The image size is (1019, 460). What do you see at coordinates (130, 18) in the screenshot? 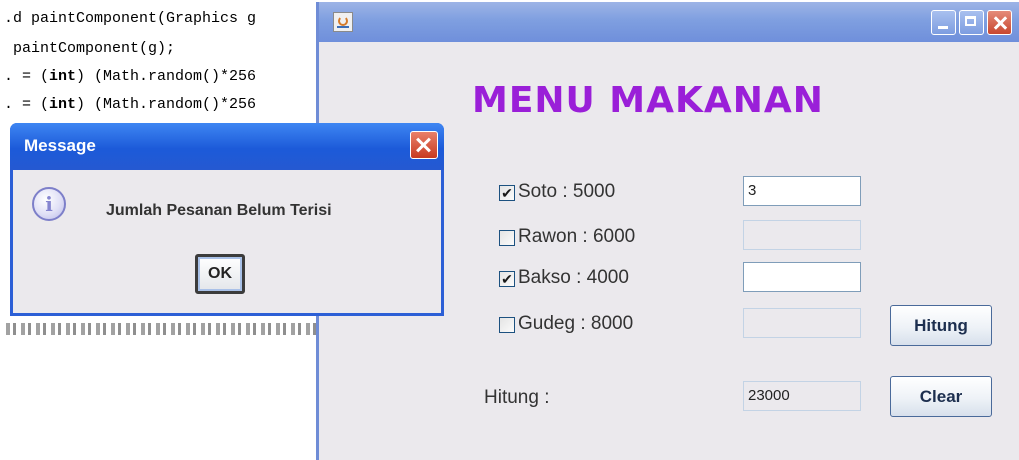
I see `code-line: .d paintComponent(Graphics g` at bounding box center [130, 18].